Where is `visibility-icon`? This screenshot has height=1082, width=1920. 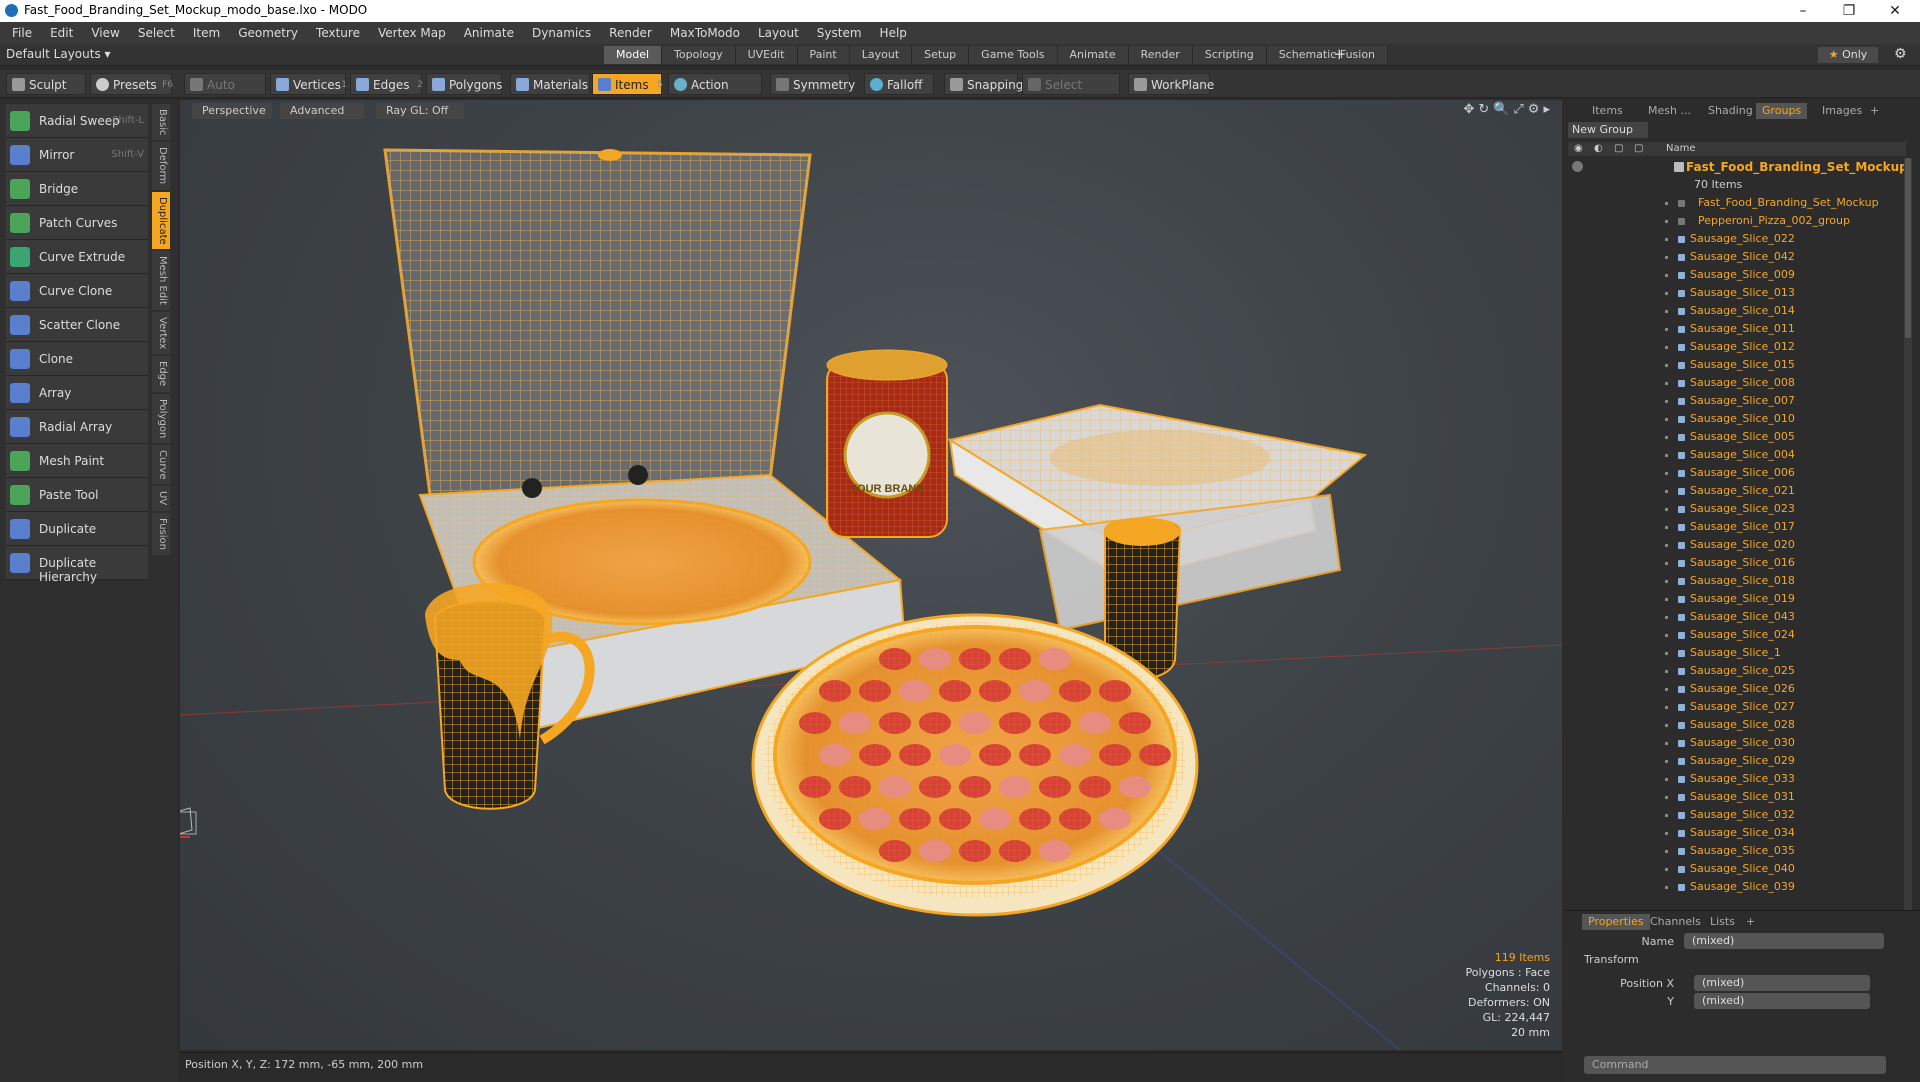 visibility-icon is located at coordinates (1577, 166).